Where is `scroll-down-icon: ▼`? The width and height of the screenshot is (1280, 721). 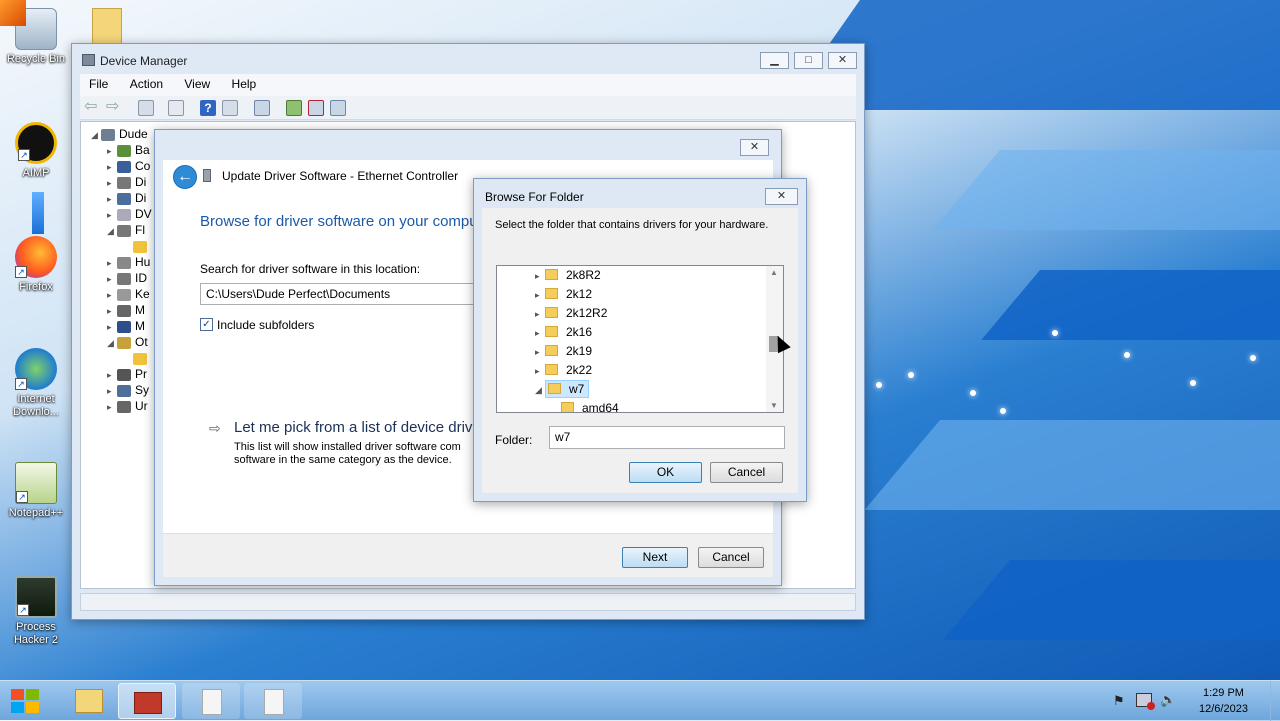 scroll-down-icon: ▼ is located at coordinates (774, 405).